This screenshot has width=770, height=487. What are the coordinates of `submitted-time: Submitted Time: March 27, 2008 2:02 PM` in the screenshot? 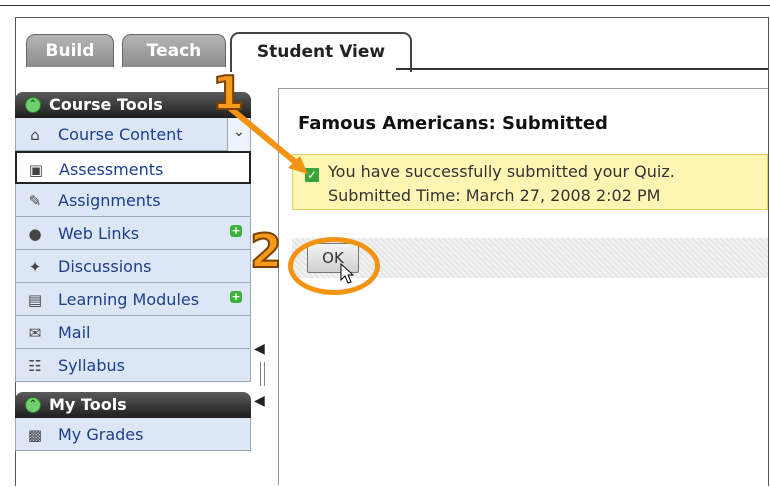 It's located at (494, 195).